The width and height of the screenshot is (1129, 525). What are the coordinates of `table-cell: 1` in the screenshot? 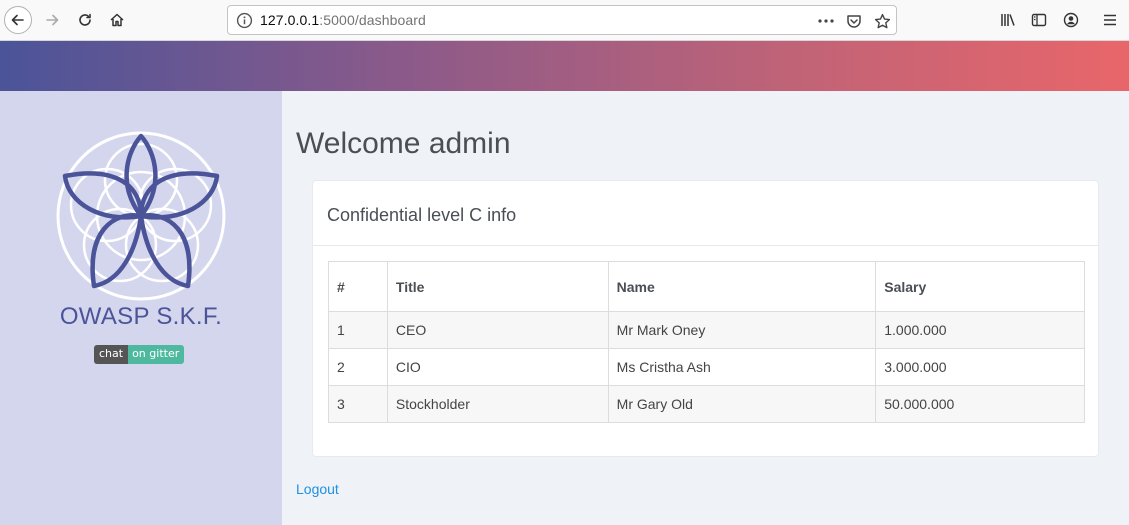 It's located at (358, 330).